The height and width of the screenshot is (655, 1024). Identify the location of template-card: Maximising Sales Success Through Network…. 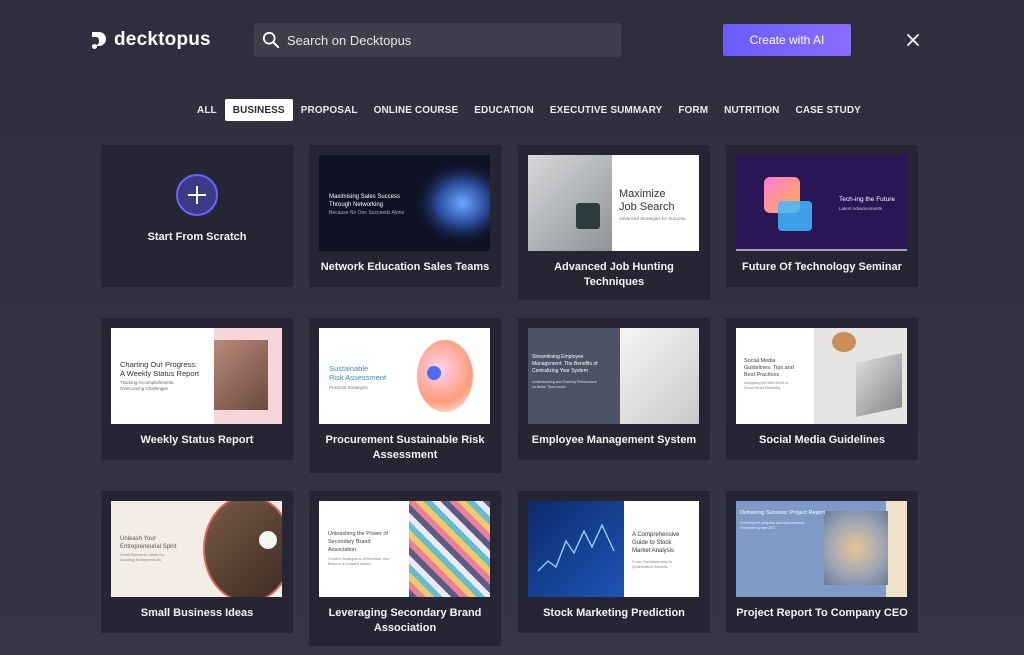
(405, 216).